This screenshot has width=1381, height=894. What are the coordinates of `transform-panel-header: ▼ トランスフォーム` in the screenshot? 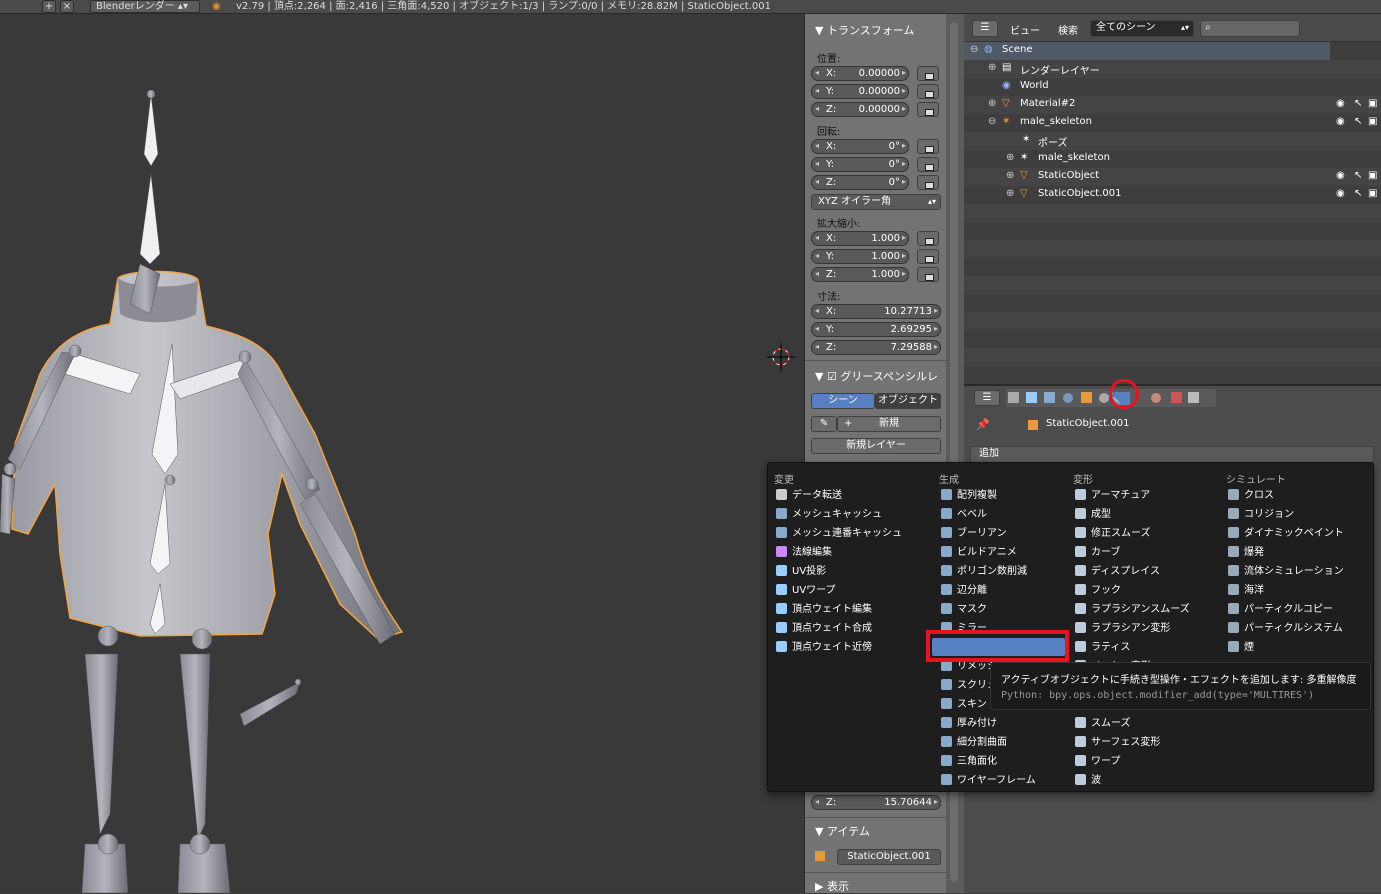 It's located at (864, 30).